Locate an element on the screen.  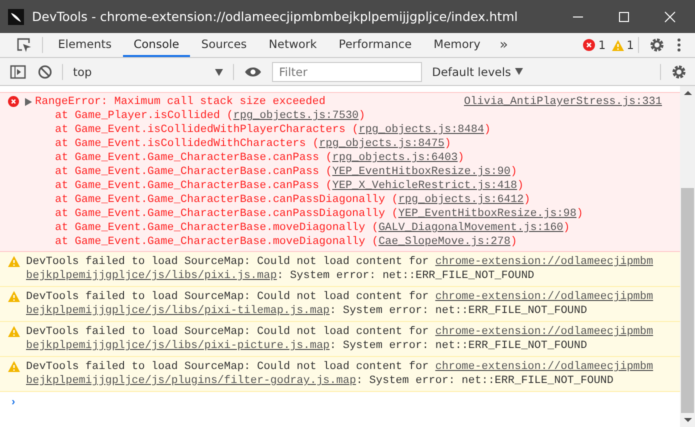
scrollbar is located at coordinates (687, 256).